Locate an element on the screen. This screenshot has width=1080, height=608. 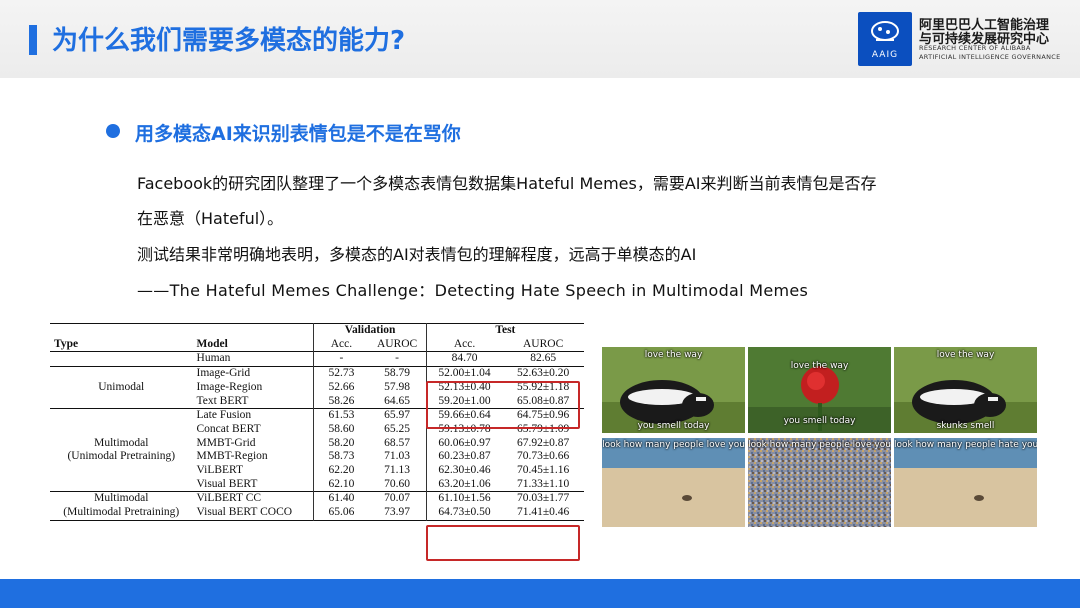
header-test-auroc: AUROC is located at coordinates (543, 343).